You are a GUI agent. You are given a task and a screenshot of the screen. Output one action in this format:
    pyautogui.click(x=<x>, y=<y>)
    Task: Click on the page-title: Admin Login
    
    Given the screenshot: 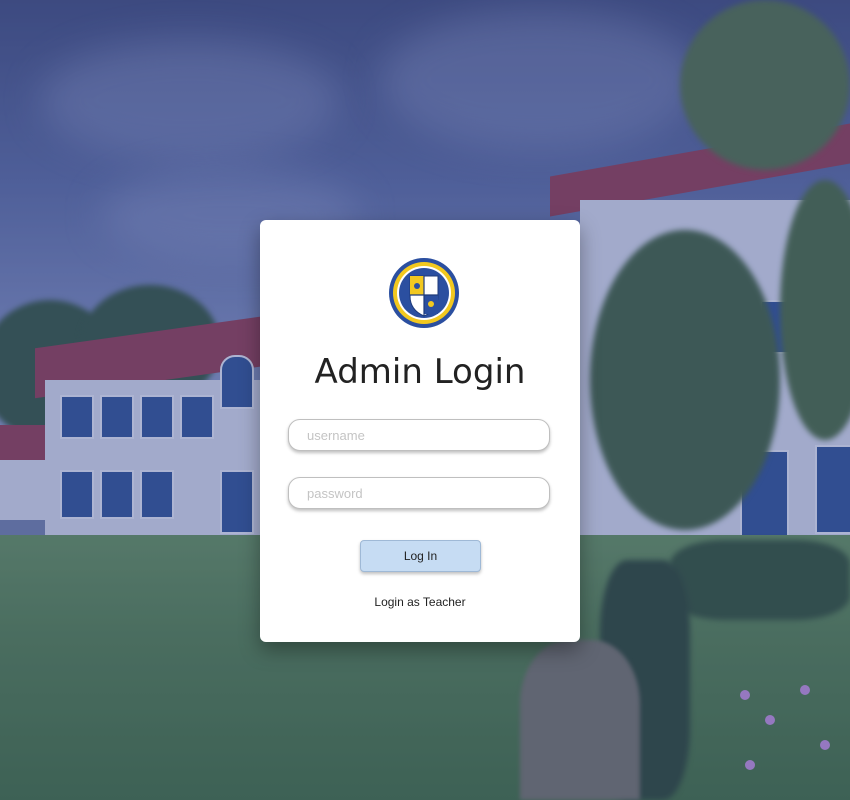 What is the action you would take?
    pyautogui.click(x=420, y=372)
    